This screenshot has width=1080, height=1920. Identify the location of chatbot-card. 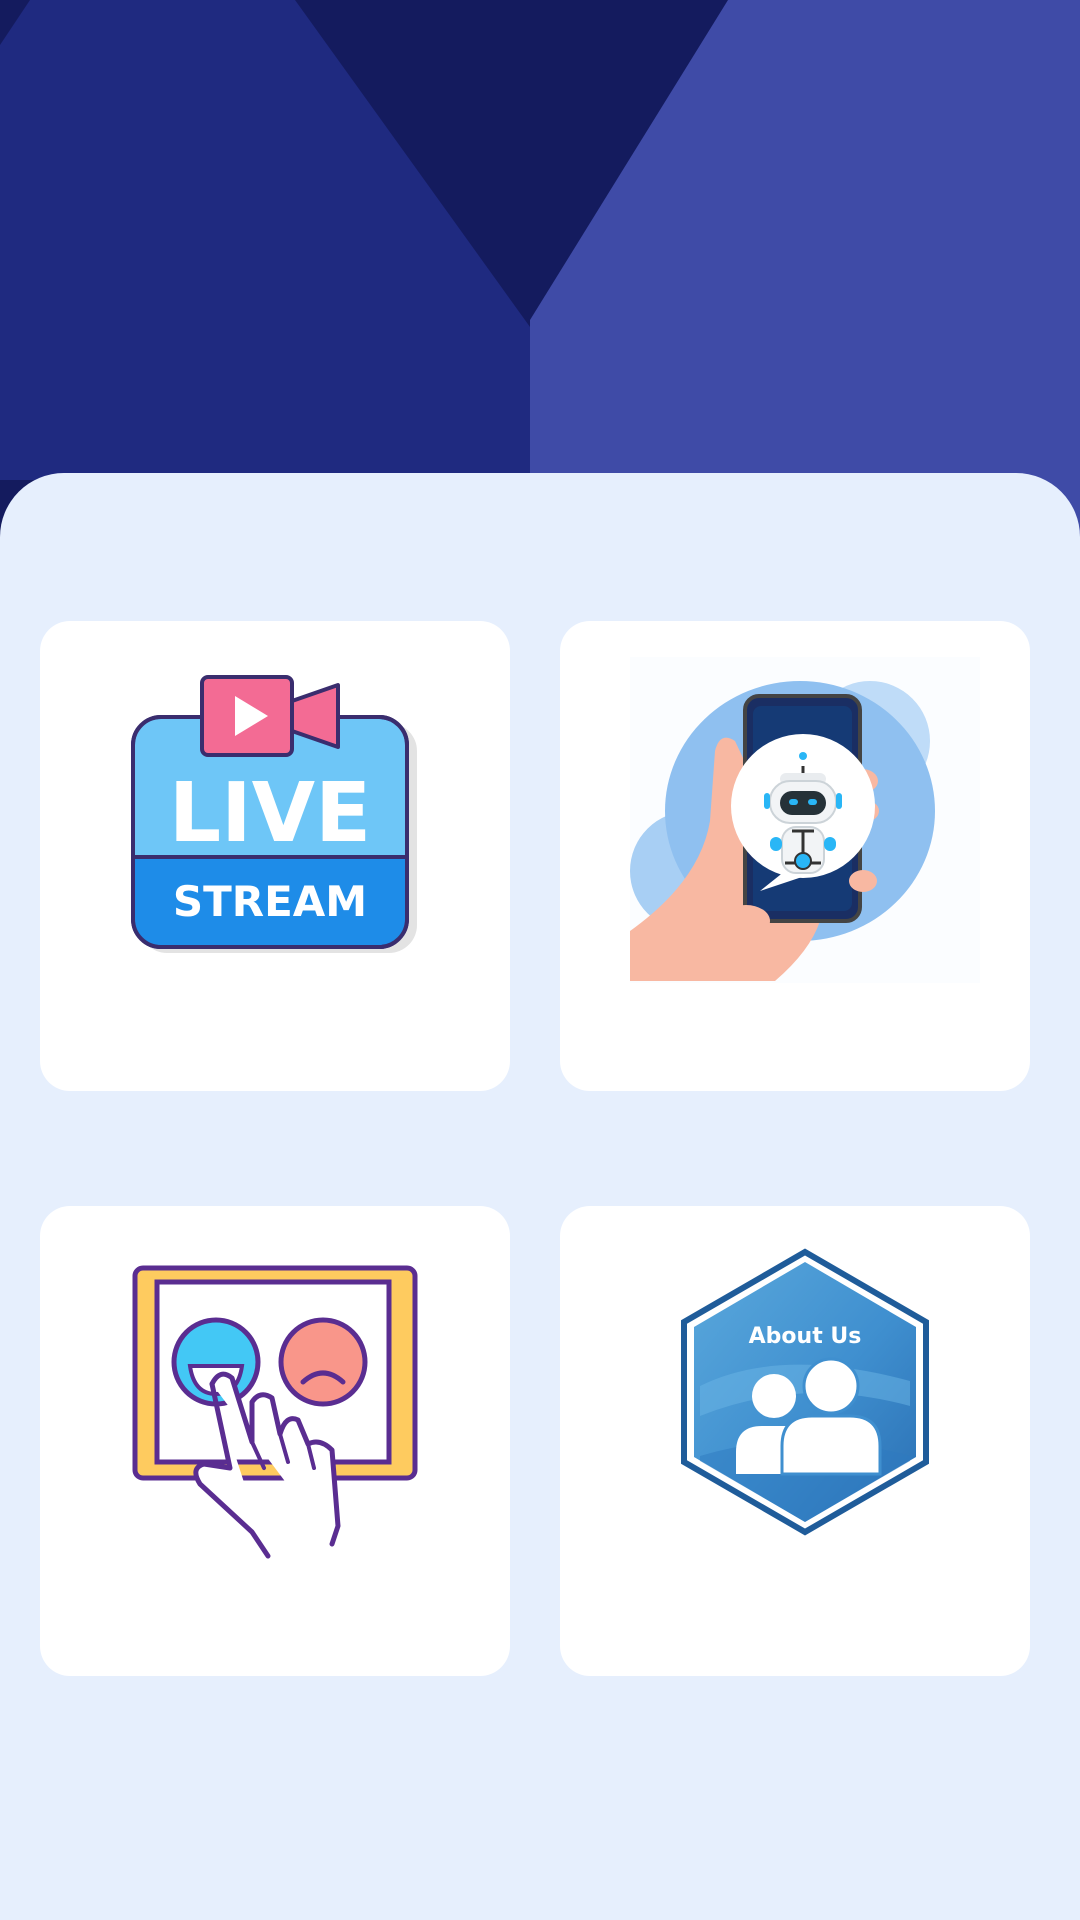
(795, 856).